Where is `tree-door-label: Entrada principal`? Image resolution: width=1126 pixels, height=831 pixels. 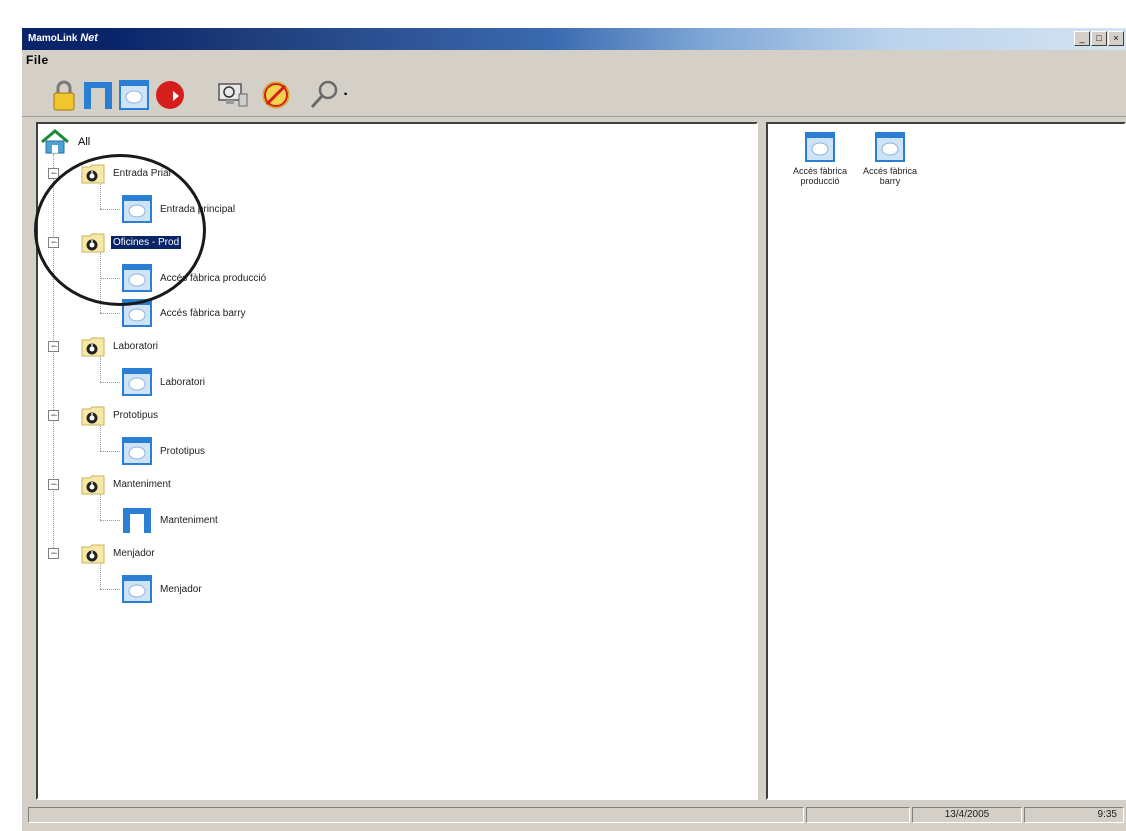 tree-door-label: Entrada principal is located at coordinates (198, 209).